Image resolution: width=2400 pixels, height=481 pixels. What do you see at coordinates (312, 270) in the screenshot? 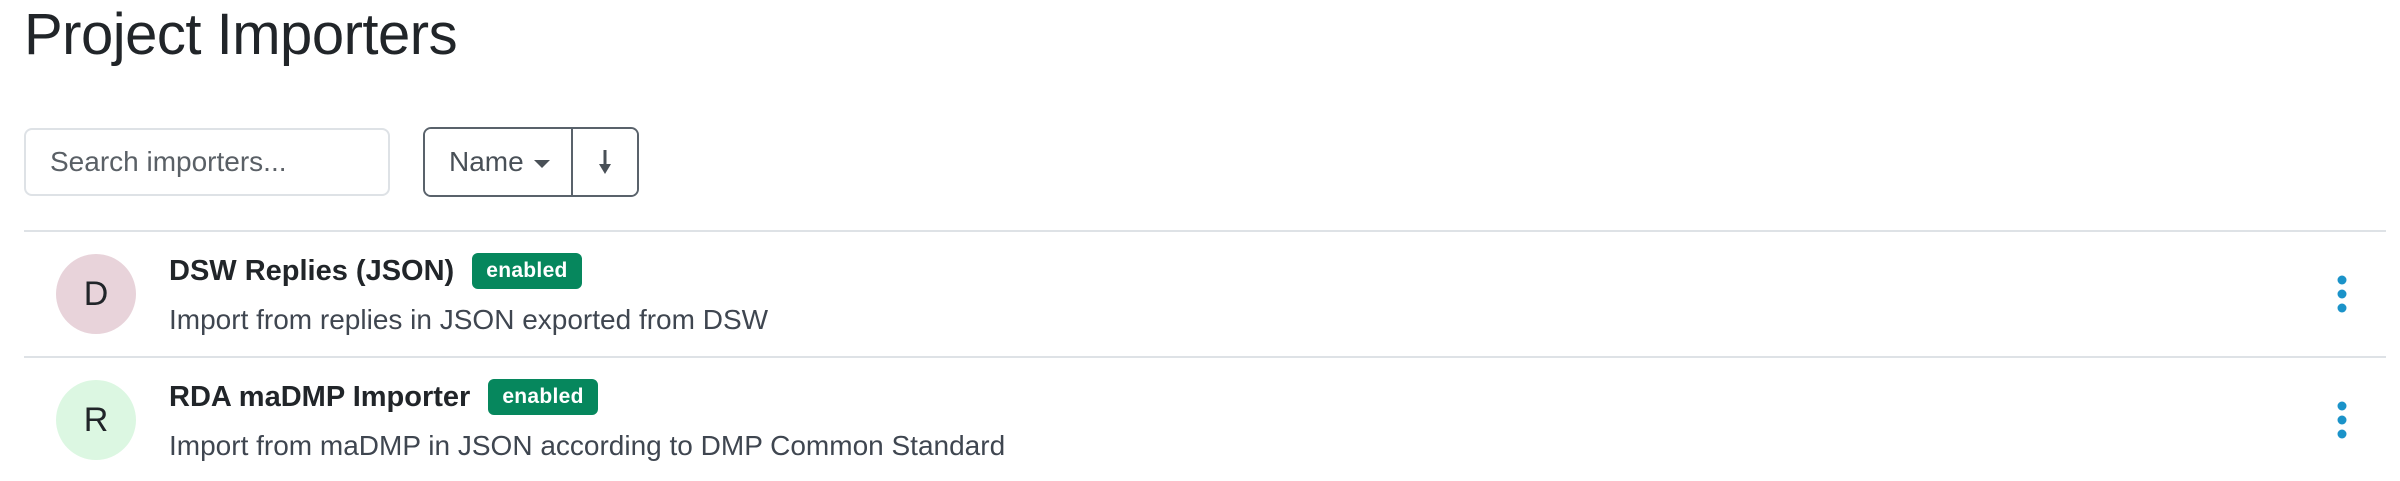
I see `importer-name: DSW Replies (JSON)` at bounding box center [312, 270].